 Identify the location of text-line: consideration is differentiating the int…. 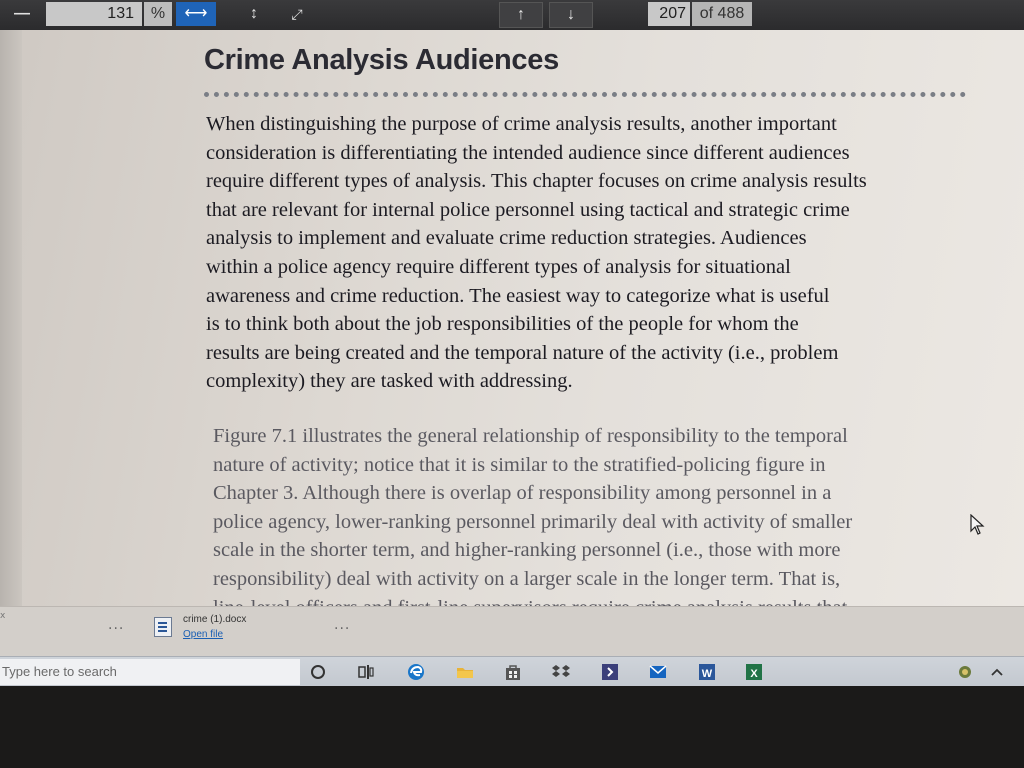
(528, 152).